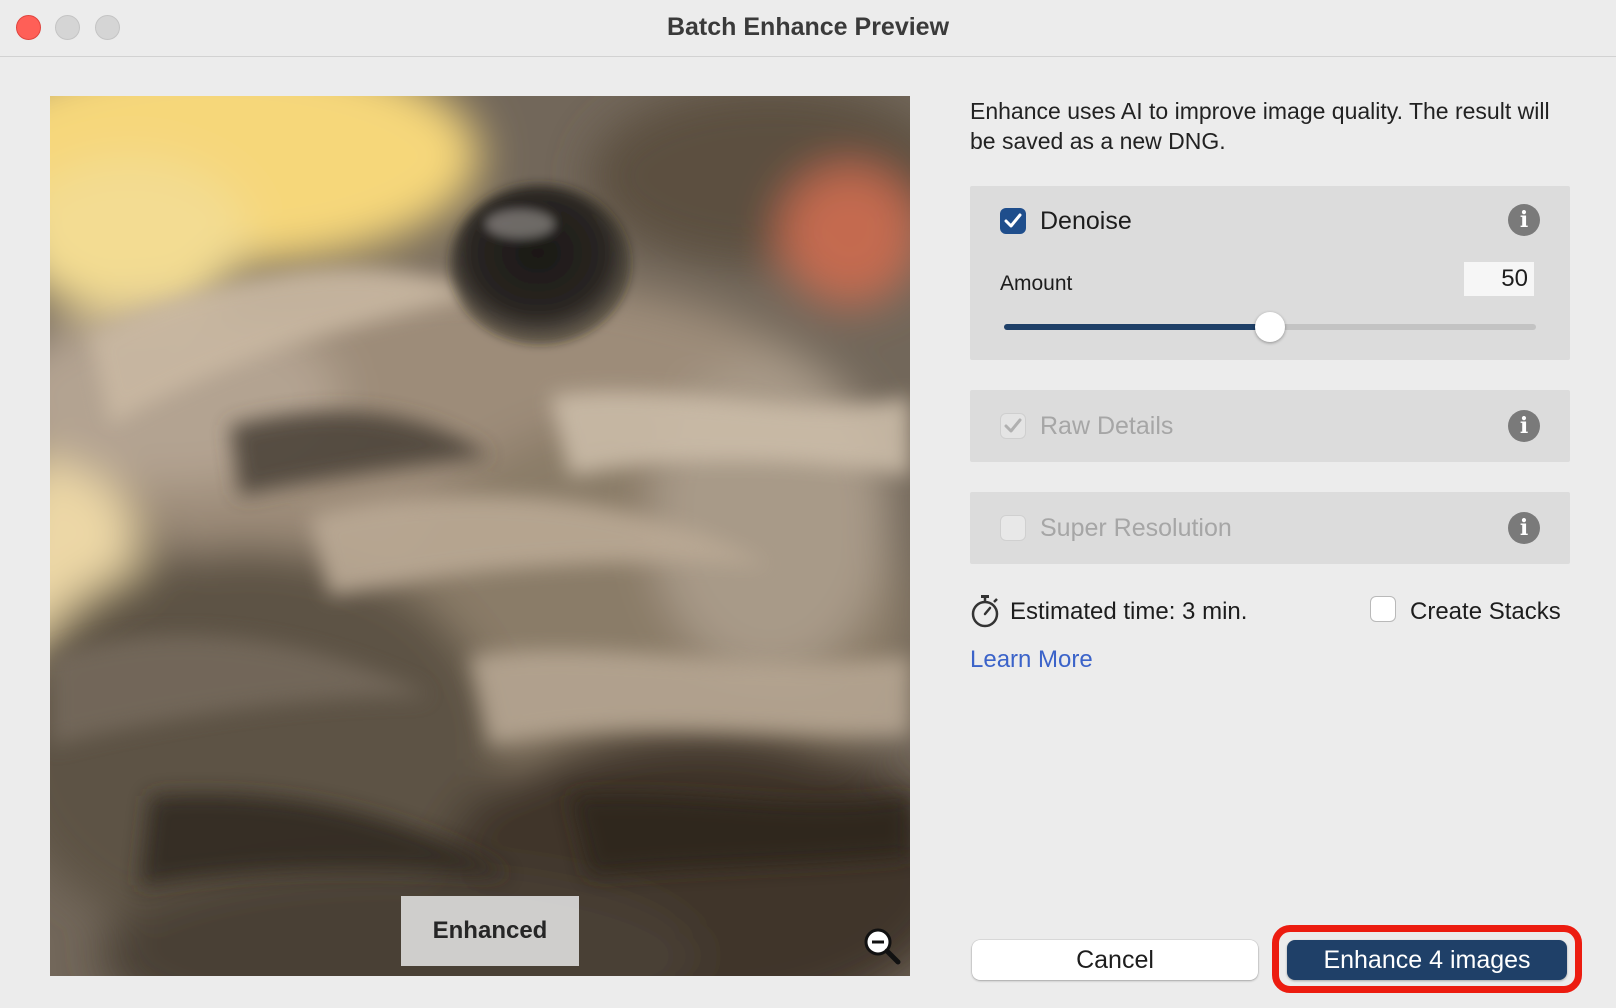 This screenshot has width=1616, height=1008. Describe the element at coordinates (1013, 528) in the screenshot. I see `super-resolution-checkbox` at that location.